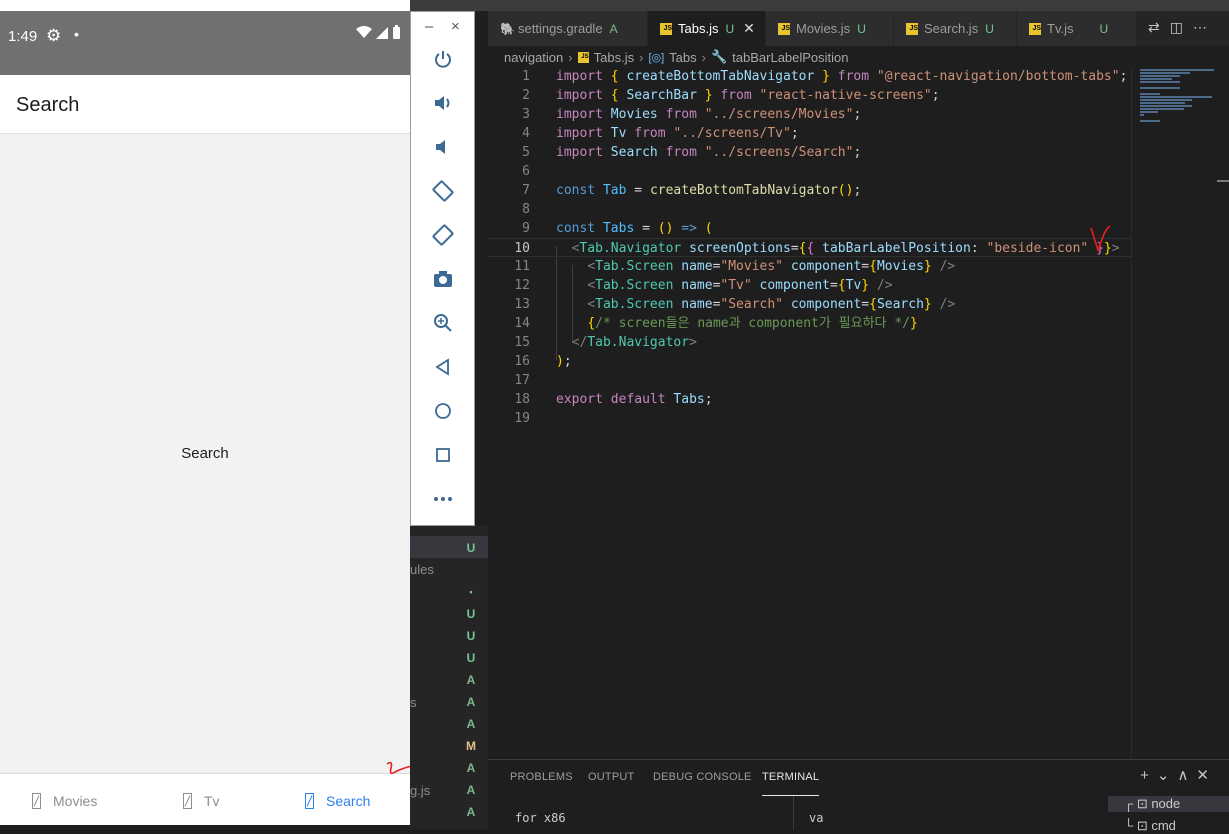 The height and width of the screenshot is (834, 1229). Describe the element at coordinates (443, 59) in the screenshot. I see `power-icon` at that location.